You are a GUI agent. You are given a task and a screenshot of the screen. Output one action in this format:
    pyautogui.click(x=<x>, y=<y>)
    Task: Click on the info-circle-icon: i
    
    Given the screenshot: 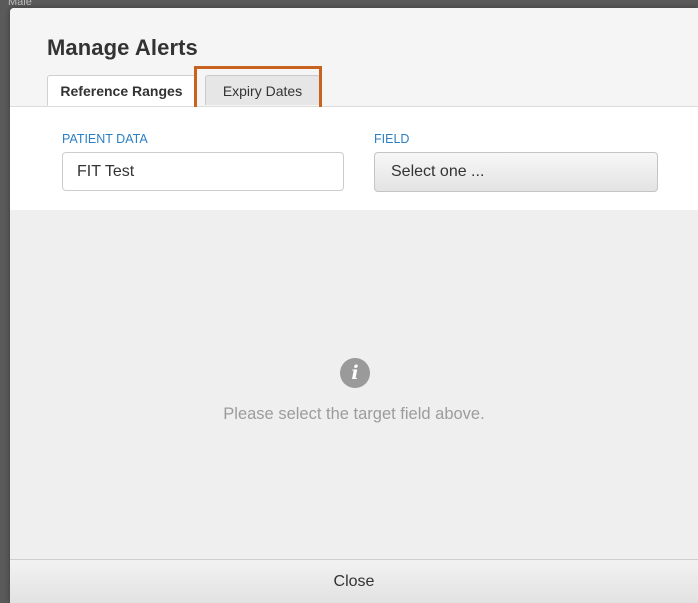 What is the action you would take?
    pyautogui.click(x=355, y=373)
    